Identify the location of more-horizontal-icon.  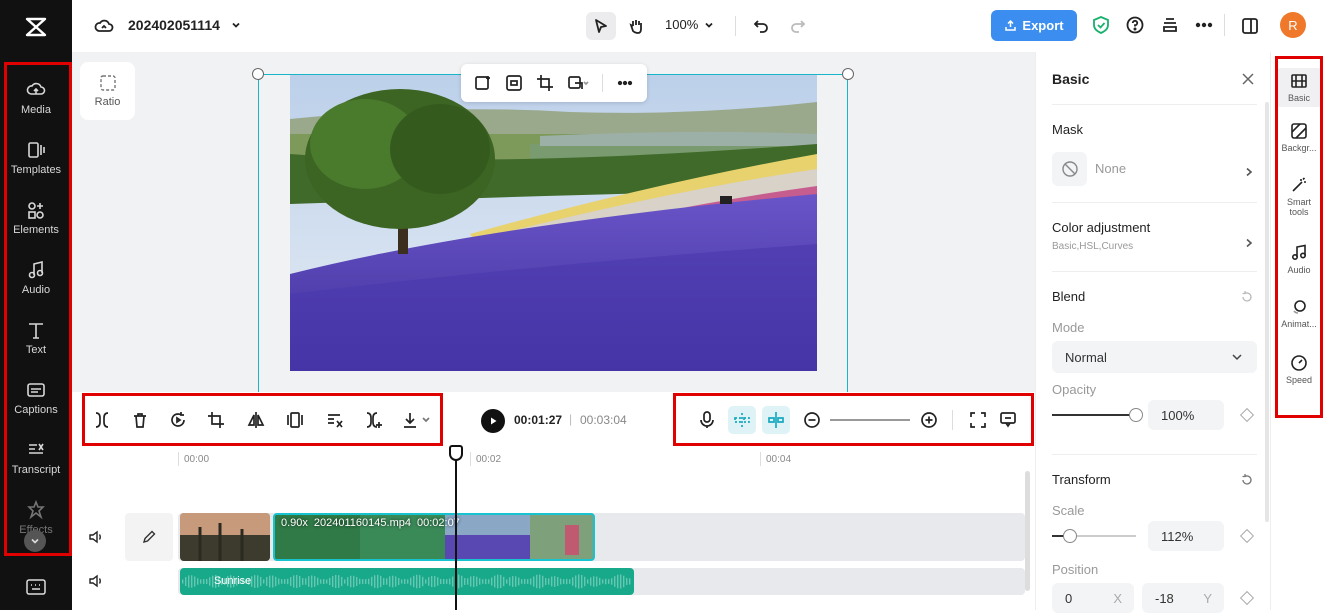
(625, 83).